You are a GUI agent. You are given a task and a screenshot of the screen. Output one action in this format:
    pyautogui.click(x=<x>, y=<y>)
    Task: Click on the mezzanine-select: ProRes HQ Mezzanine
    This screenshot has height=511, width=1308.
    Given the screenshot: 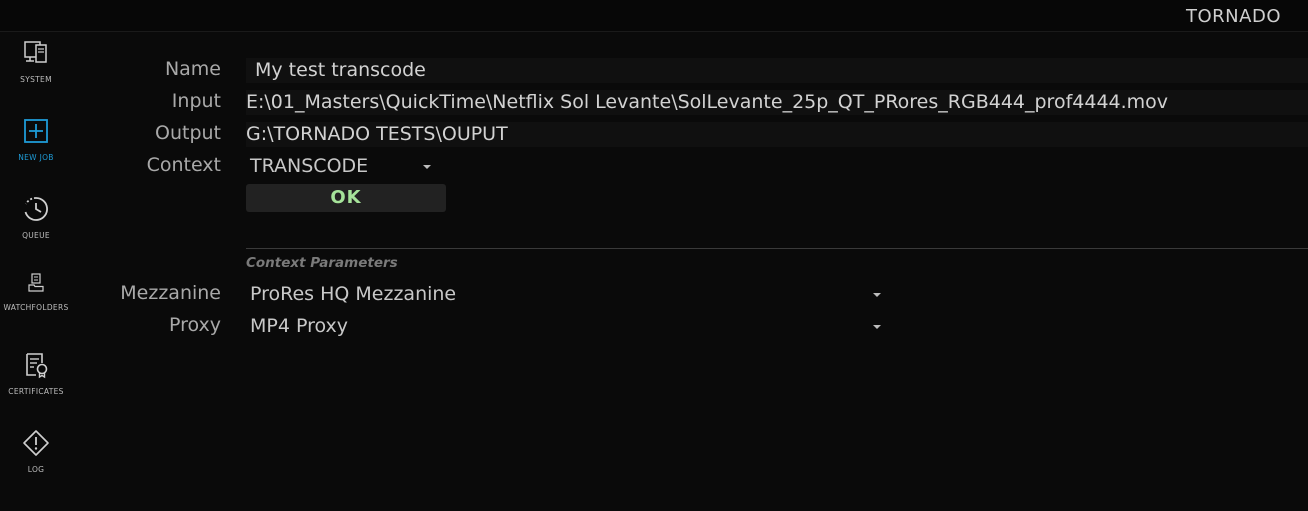 What is the action you would take?
    pyautogui.click(x=568, y=294)
    